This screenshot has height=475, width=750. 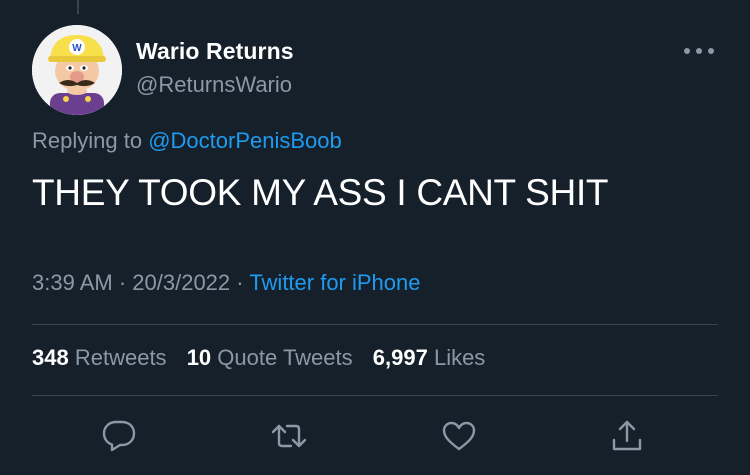 I want to click on thread-connector-line, so click(x=78, y=7).